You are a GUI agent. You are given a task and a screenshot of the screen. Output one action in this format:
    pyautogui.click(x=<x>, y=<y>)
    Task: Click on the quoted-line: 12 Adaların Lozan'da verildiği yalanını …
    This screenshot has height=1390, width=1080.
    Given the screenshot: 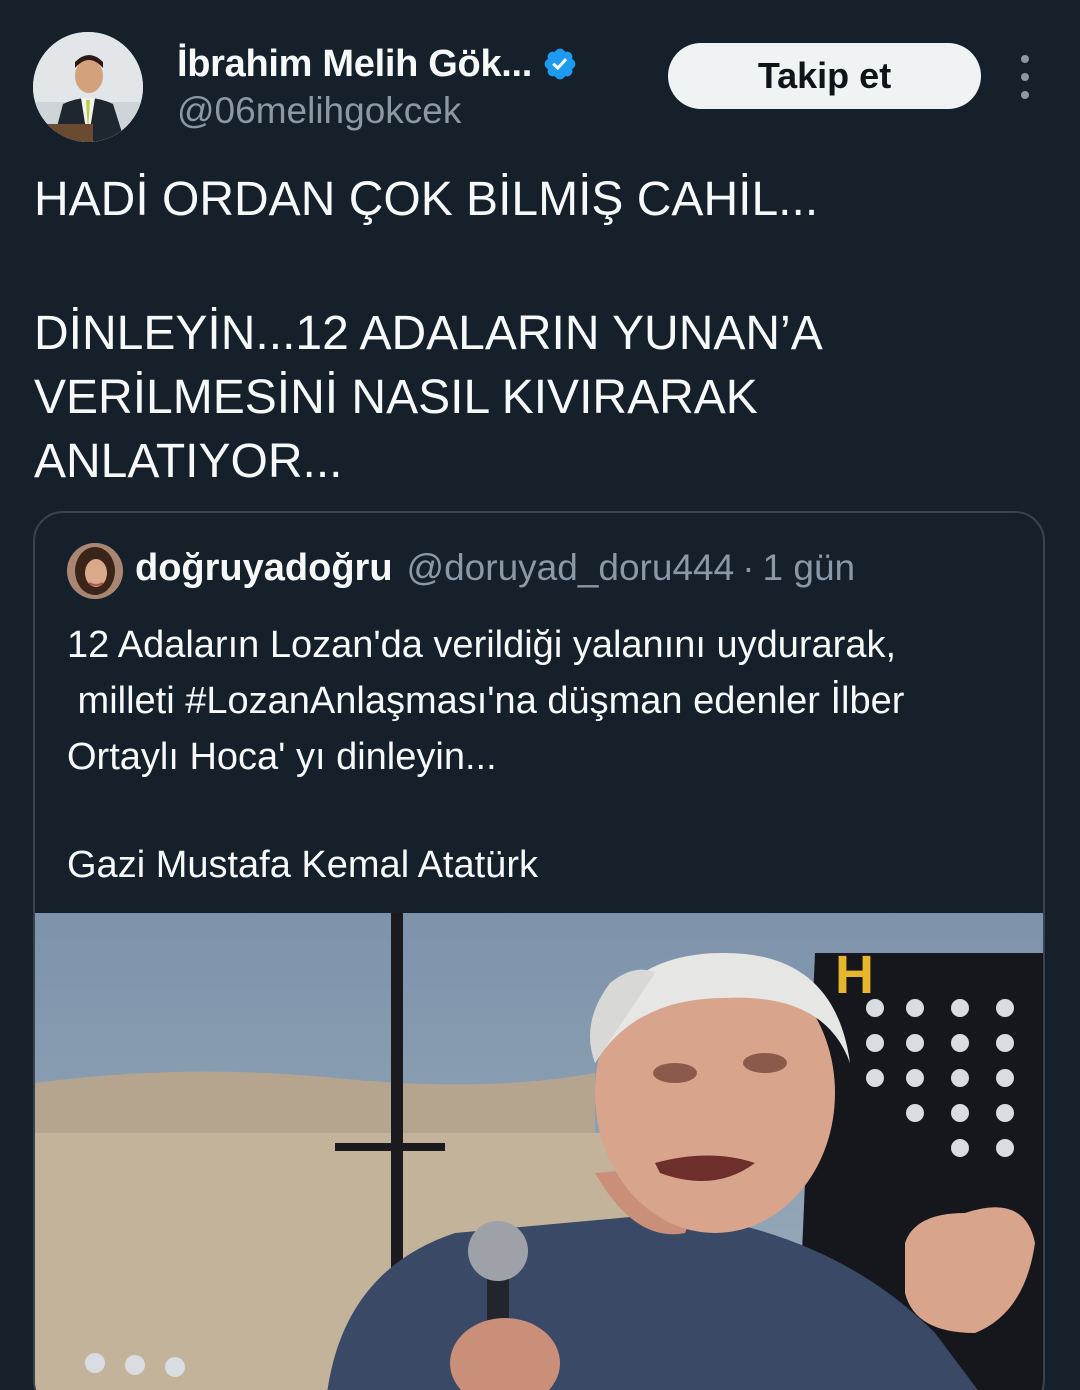 What is the action you would take?
    pyautogui.click(x=482, y=645)
    